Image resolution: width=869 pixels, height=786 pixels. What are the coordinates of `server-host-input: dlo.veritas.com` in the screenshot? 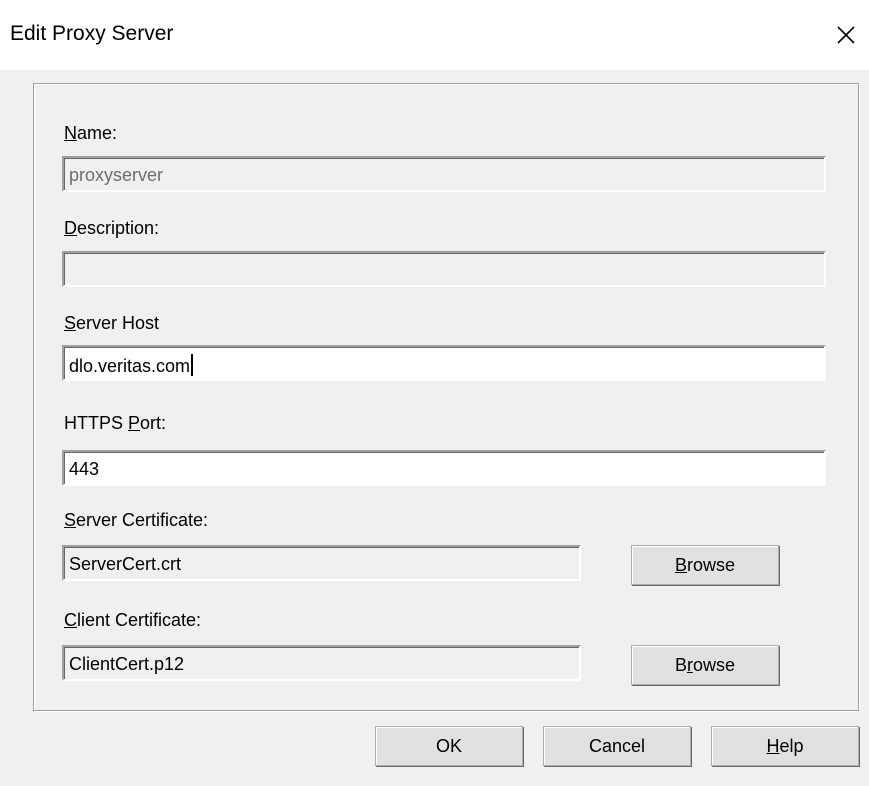 It's located at (444, 363).